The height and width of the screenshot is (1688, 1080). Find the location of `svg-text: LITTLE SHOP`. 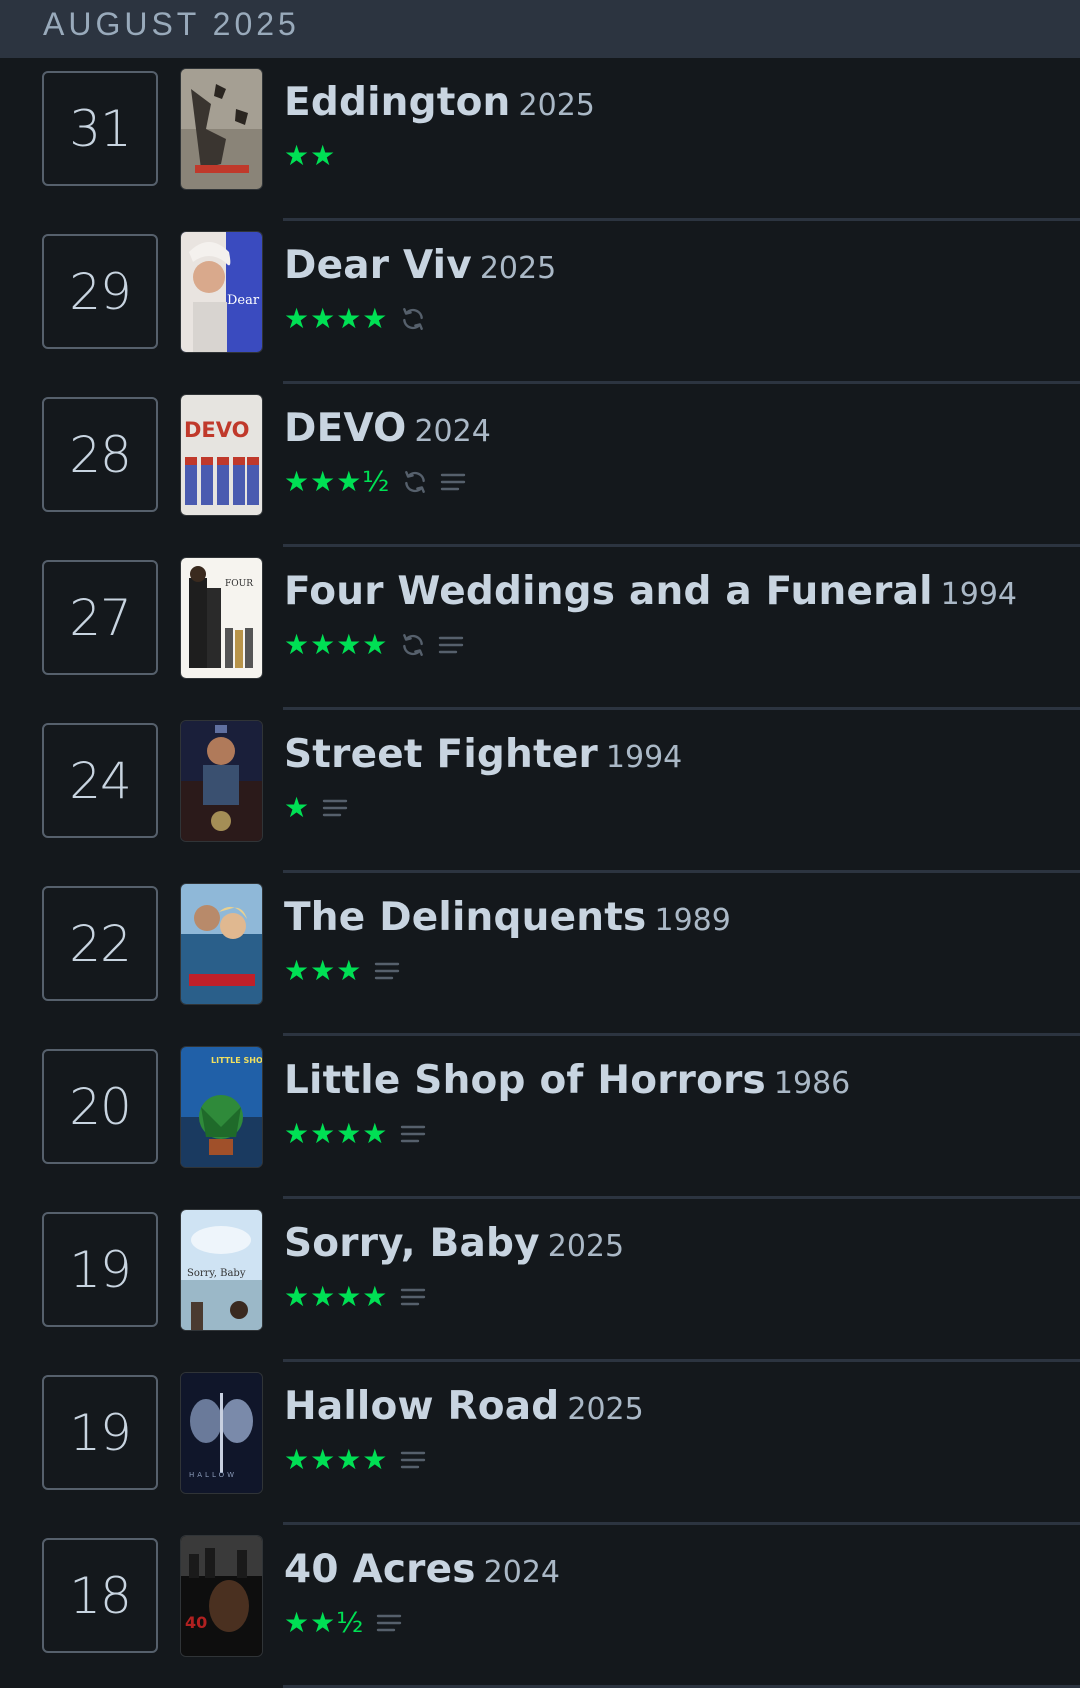

svg-text: LITTLE SHOP is located at coordinates (236, 1060).